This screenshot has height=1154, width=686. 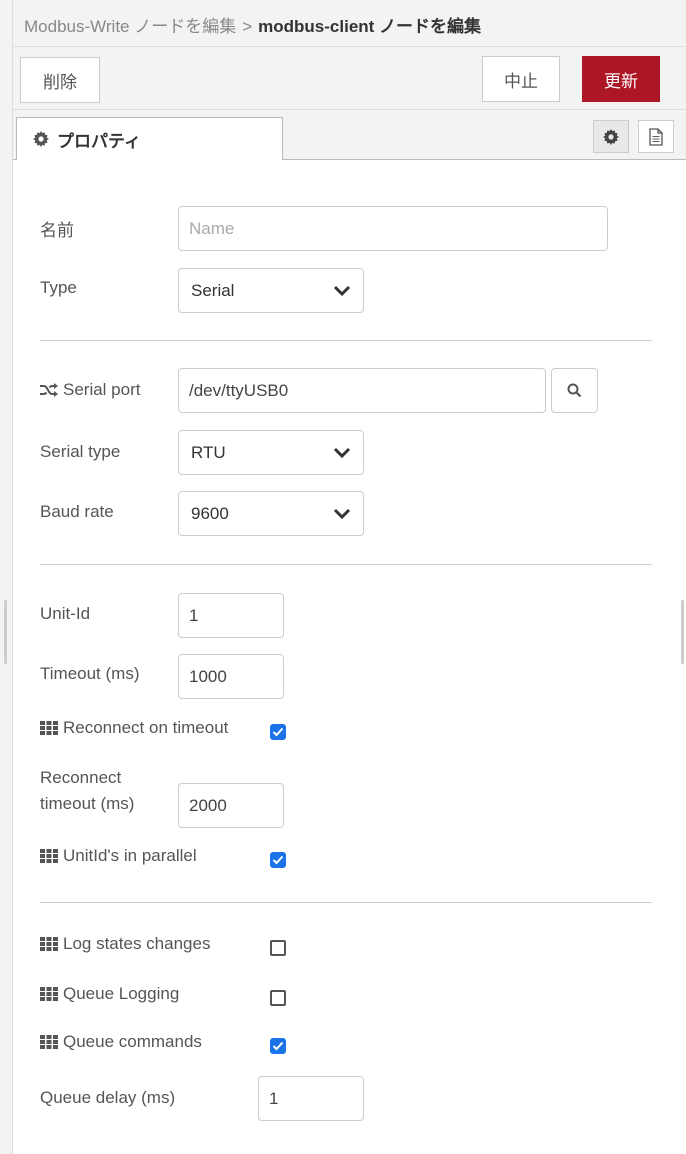 I want to click on reconnect-on-timeout-label: Reconnect on timeout, so click(x=134, y=728).